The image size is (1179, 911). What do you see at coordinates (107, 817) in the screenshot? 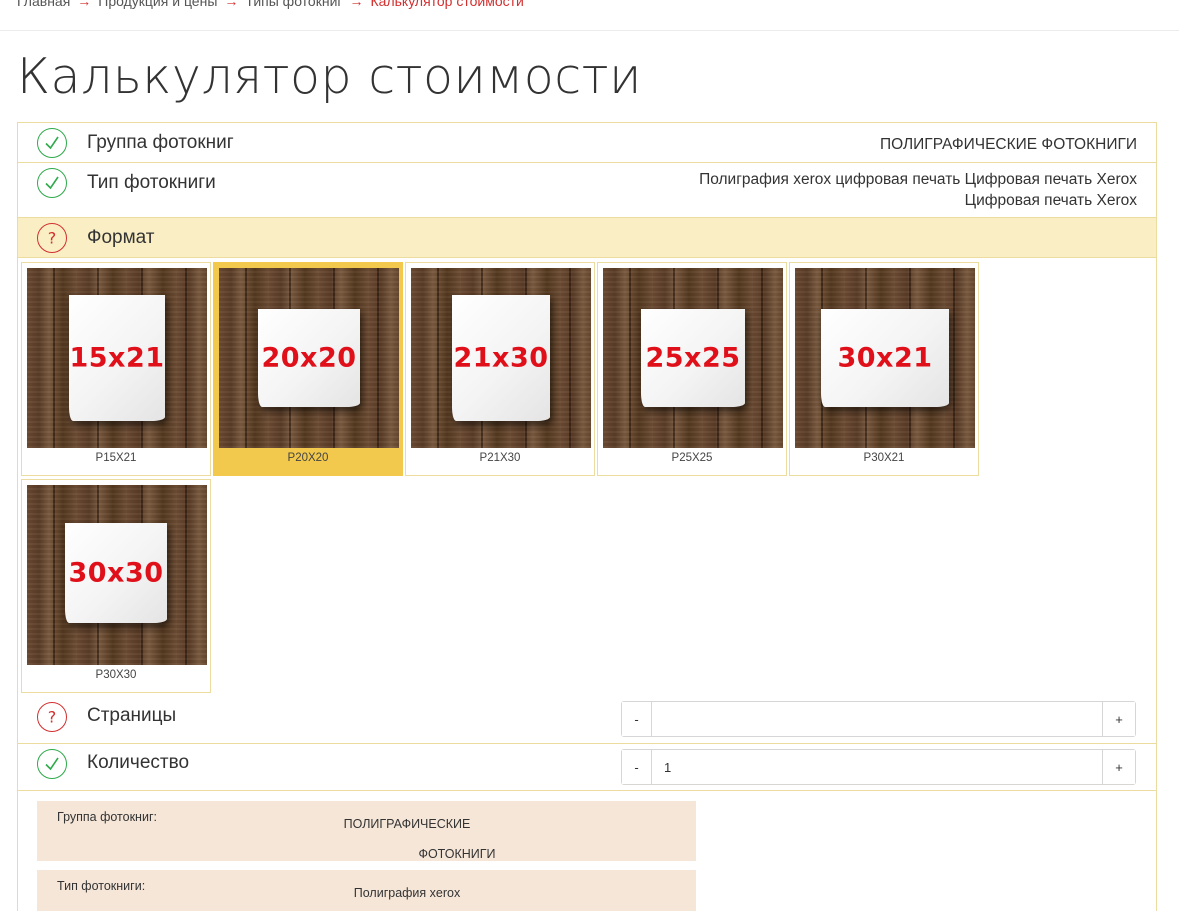
I see `summary-key: Группа фотокниг:` at bounding box center [107, 817].